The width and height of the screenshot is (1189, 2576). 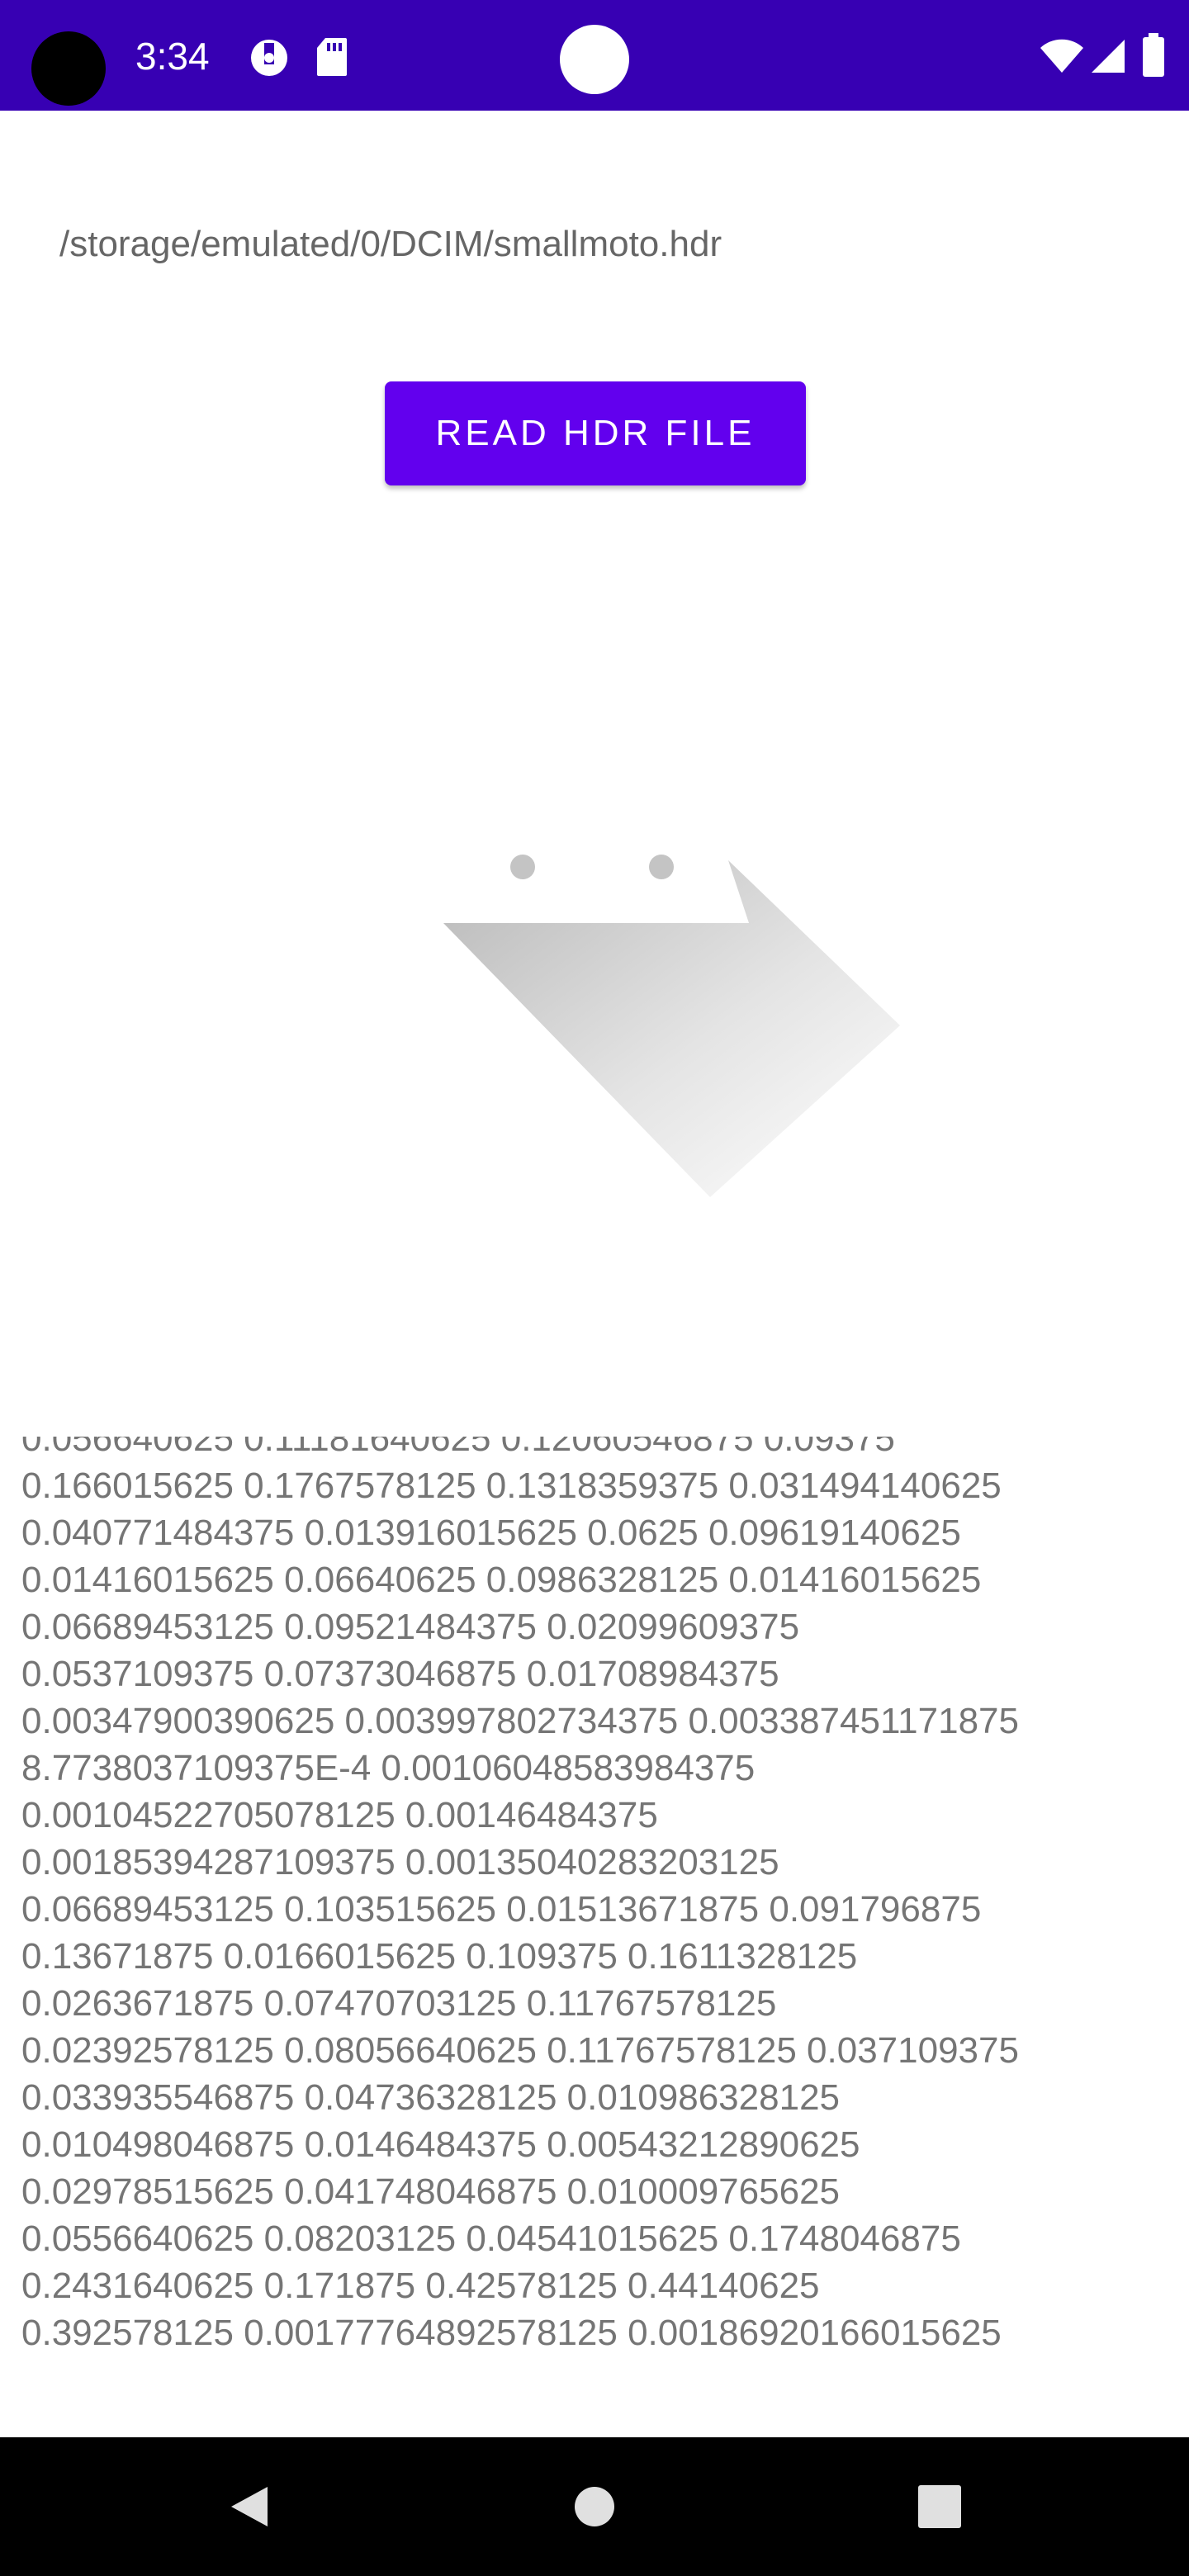 I want to click on status-time: 3:34, so click(x=172, y=56).